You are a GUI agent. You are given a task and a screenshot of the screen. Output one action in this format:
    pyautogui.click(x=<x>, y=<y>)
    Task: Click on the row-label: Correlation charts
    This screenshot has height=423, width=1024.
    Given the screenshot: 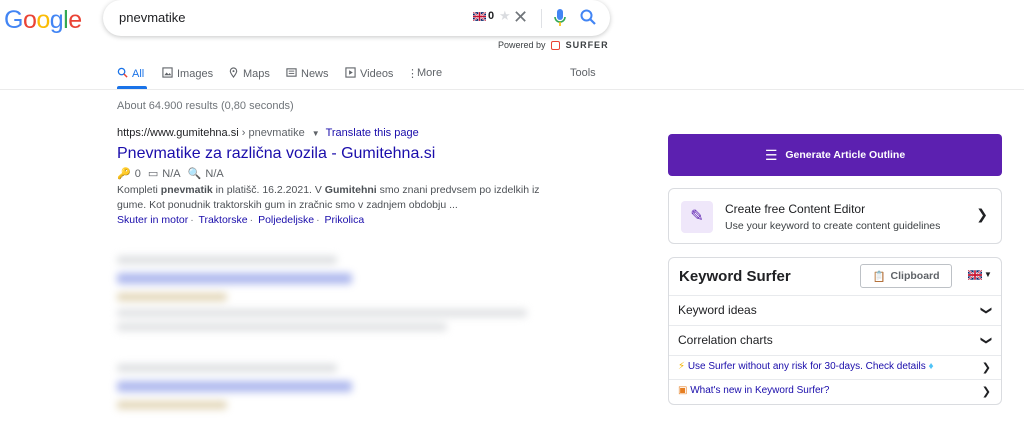 What is the action you would take?
    pyautogui.click(x=725, y=340)
    